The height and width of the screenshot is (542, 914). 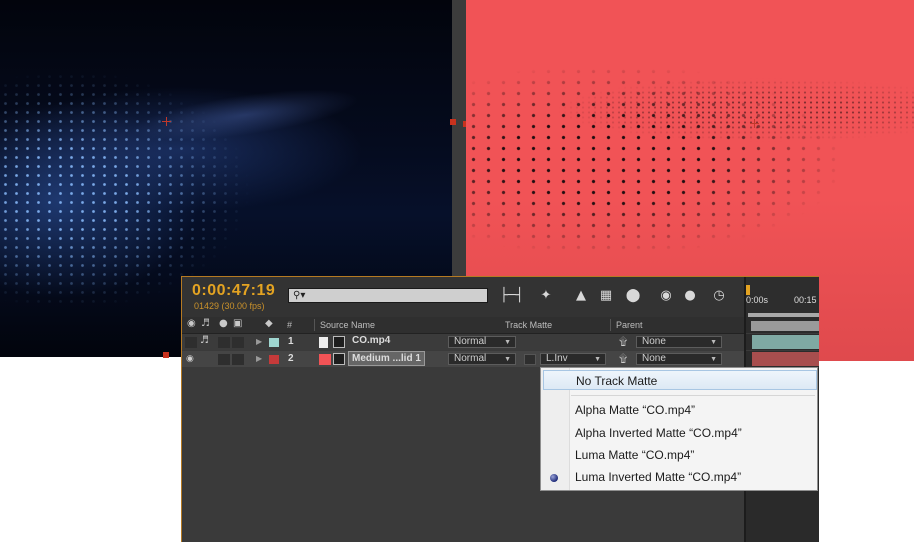 I want to click on layer-type-icon, so click(x=339, y=342).